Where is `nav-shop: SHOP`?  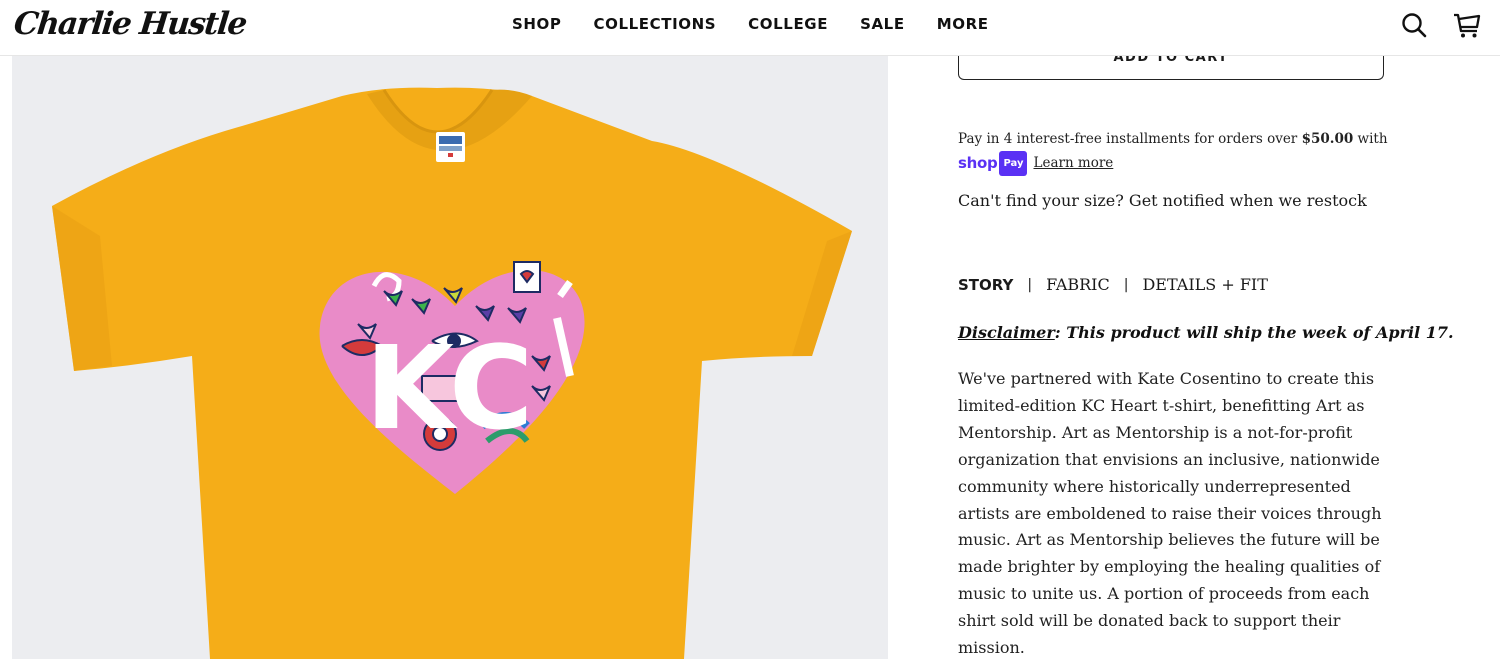
nav-shop: SHOP is located at coordinates (537, 24).